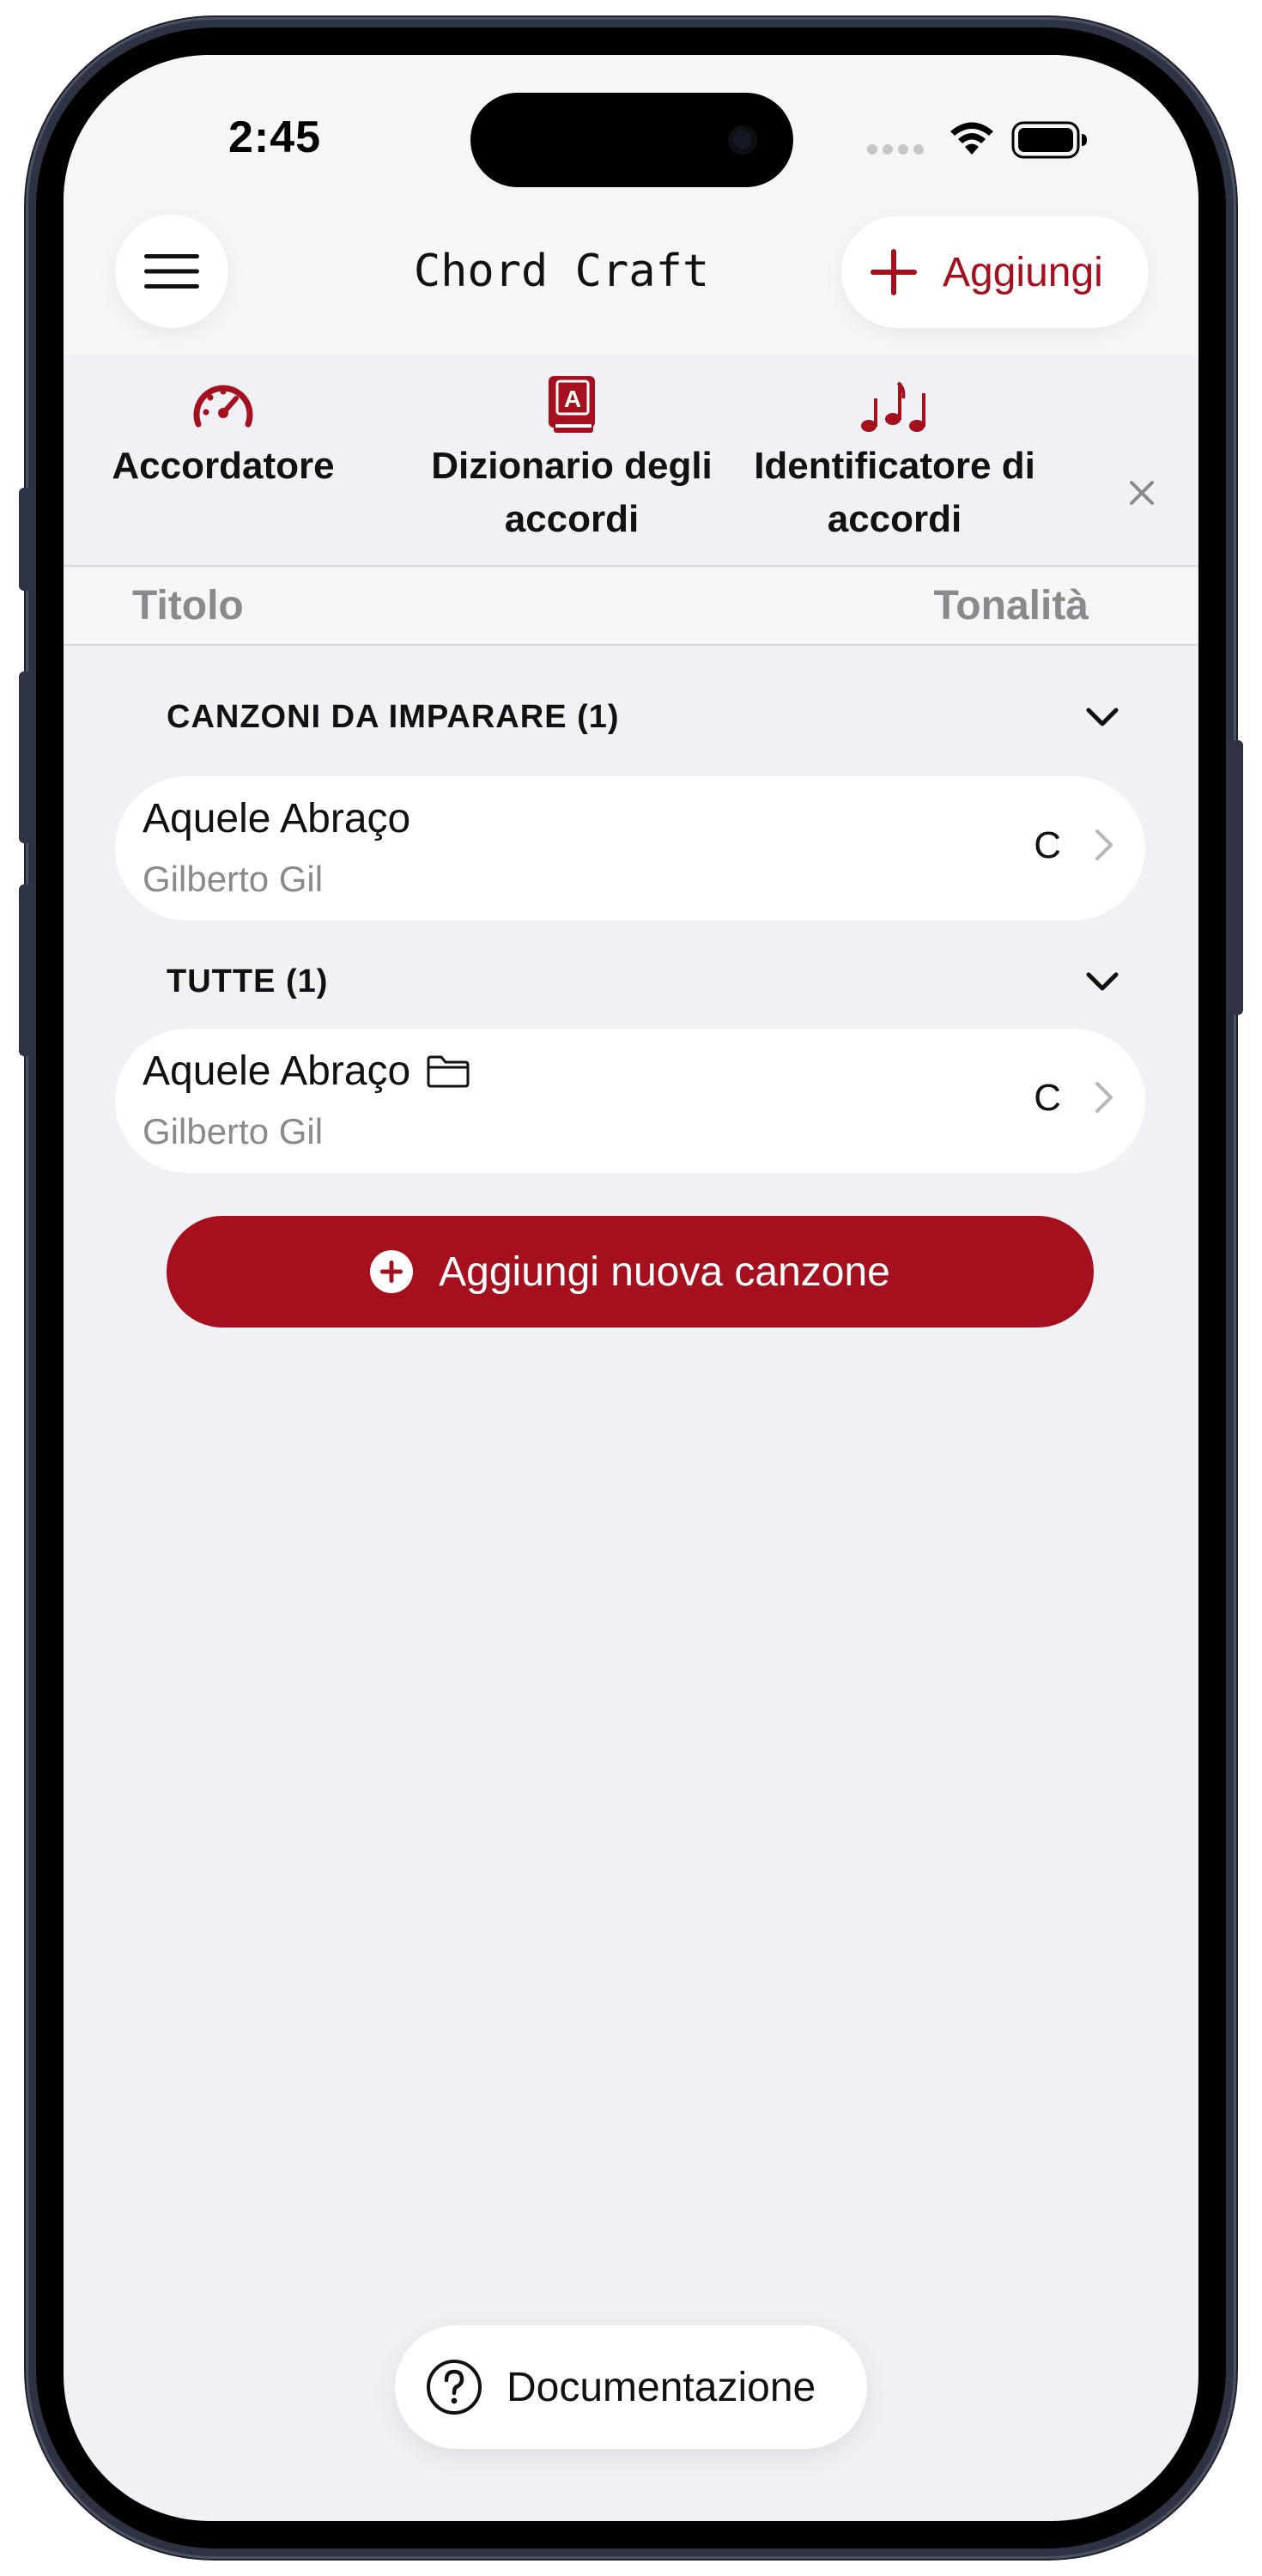 The height and width of the screenshot is (2576, 1262). Describe the element at coordinates (25, 757) in the screenshot. I see `volume-up-button` at that location.